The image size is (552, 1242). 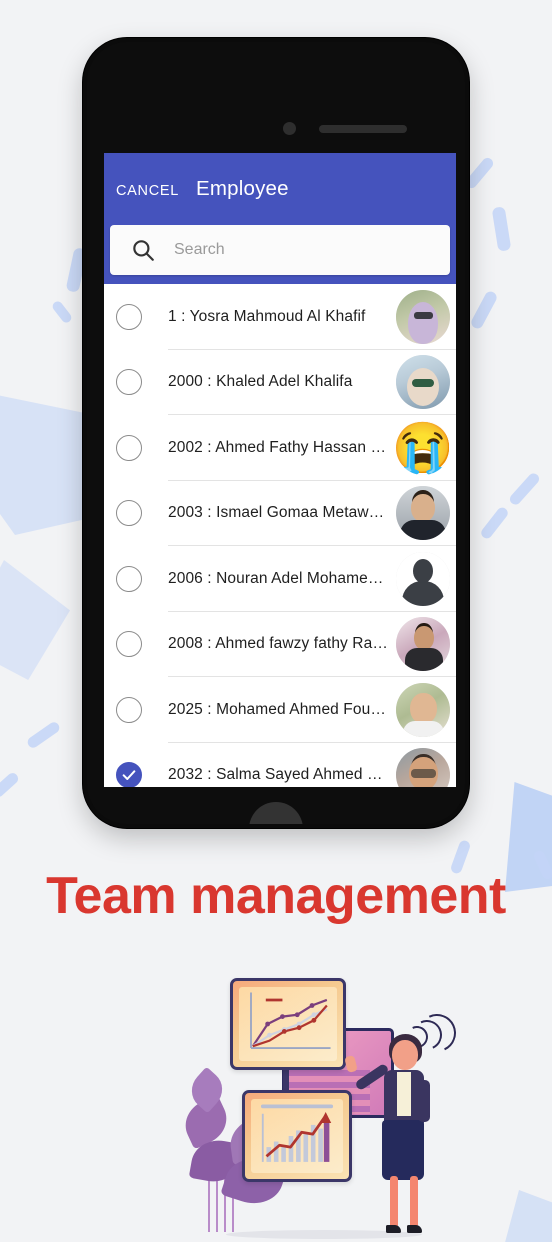 I want to click on list-item: 2000 : Khaled Adel Khalifa, so click(x=280, y=382).